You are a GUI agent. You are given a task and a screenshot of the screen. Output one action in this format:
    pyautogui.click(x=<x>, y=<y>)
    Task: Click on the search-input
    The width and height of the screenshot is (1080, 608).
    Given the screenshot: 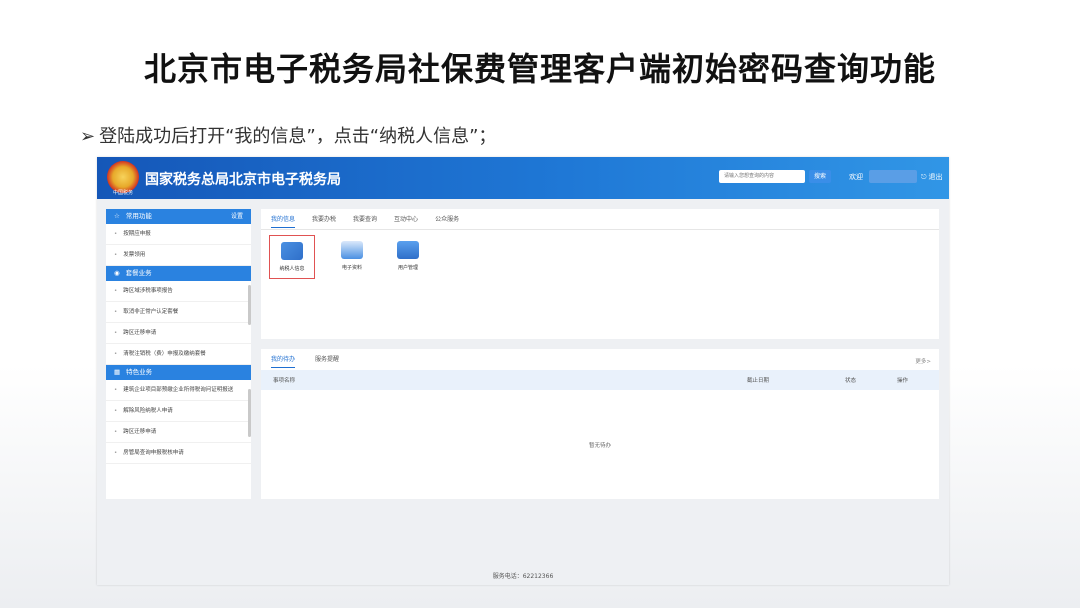 What is the action you would take?
    pyautogui.click(x=762, y=176)
    